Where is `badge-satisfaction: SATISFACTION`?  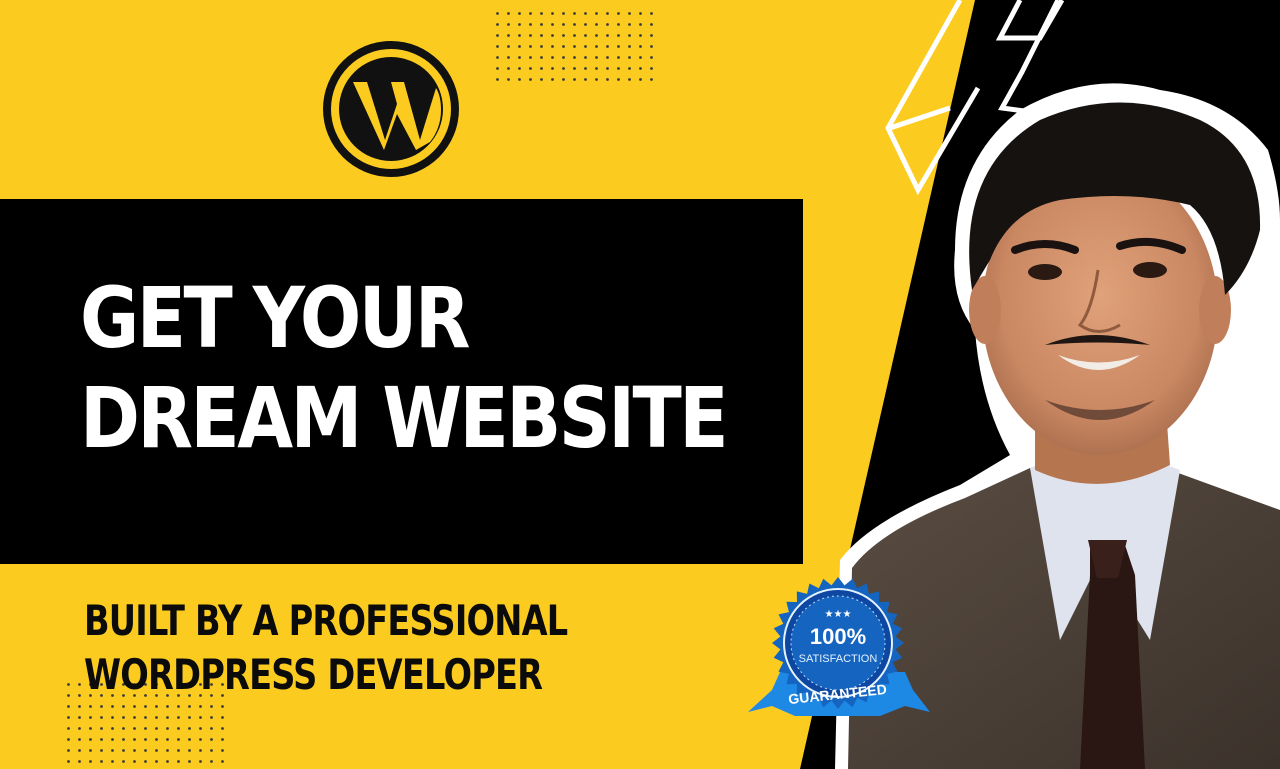
badge-satisfaction: SATISFACTION is located at coordinates (838, 659).